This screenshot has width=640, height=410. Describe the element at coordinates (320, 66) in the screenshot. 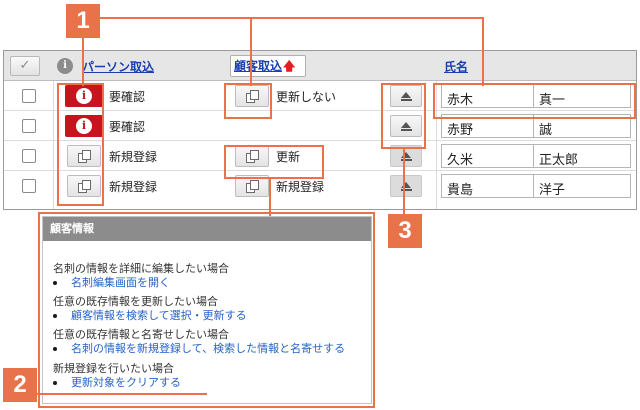

I see `grid-header: ✓ i パーソン取込 顧客取込🡅 氏名` at that location.